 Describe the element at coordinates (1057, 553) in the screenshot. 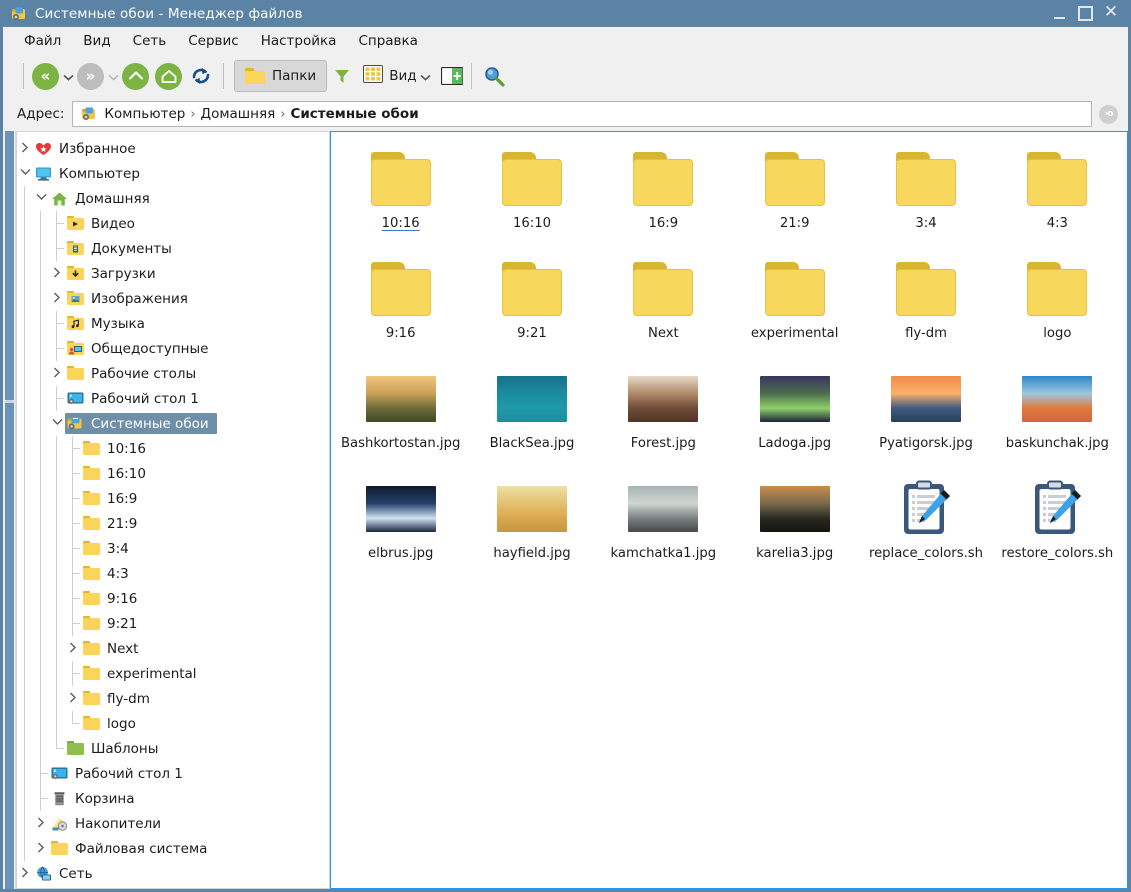

I see `file-item-label: restore_colors.sh` at that location.